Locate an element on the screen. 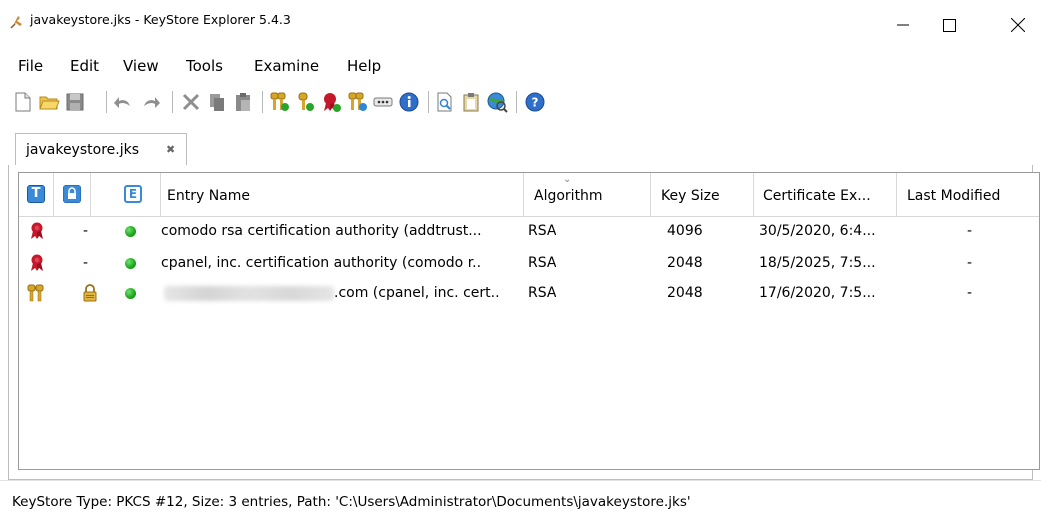 The width and height of the screenshot is (1041, 516). minimize-button is located at coordinates (903, 25).